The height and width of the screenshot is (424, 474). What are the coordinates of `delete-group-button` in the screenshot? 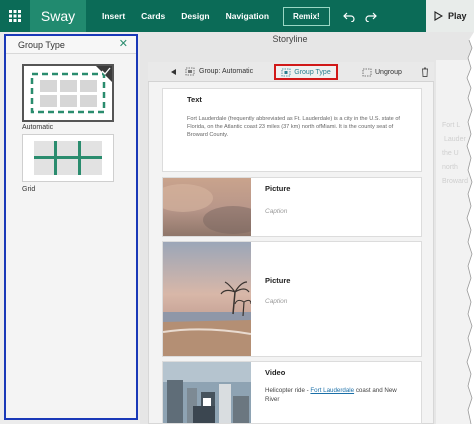 It's located at (425, 72).